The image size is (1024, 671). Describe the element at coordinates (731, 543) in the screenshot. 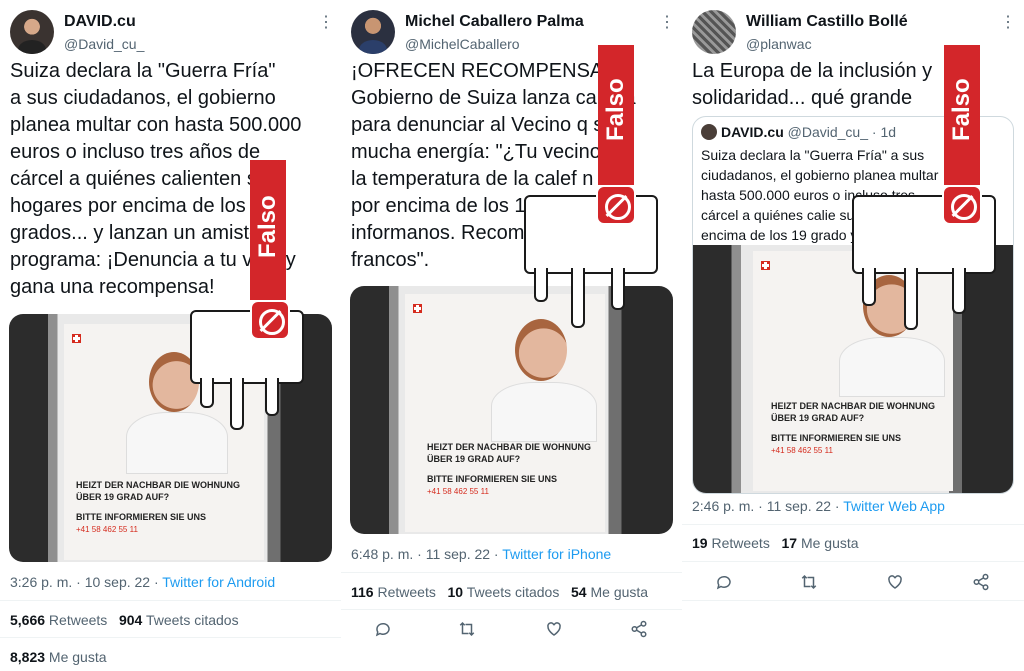

I see `retweets-count: 19 Retweets` at that location.